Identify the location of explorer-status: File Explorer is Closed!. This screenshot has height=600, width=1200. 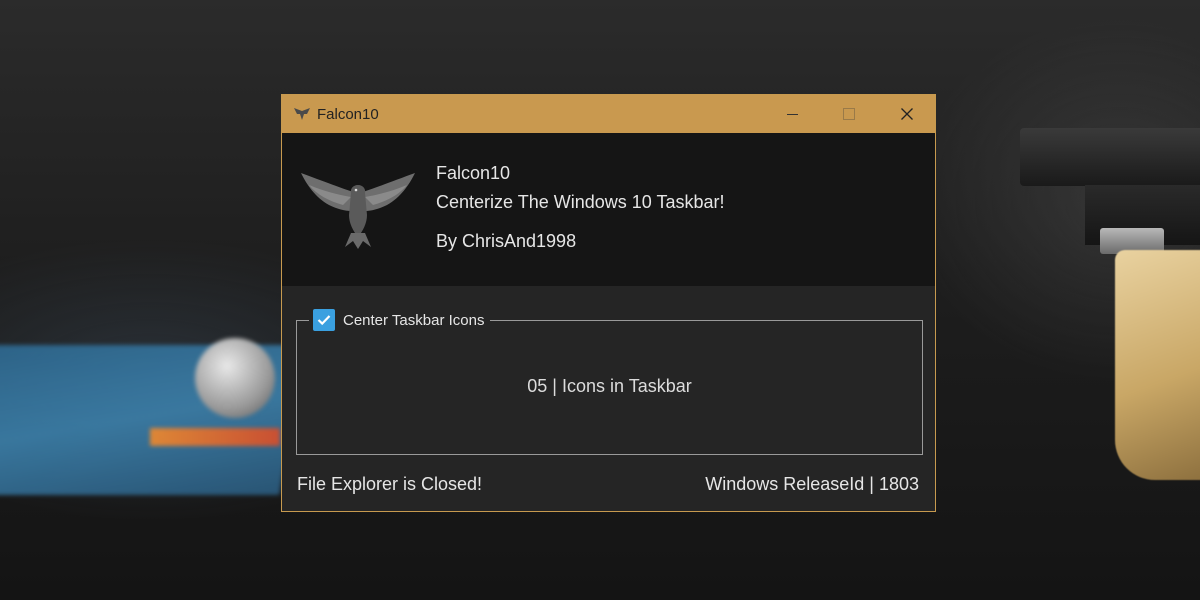
(390, 484).